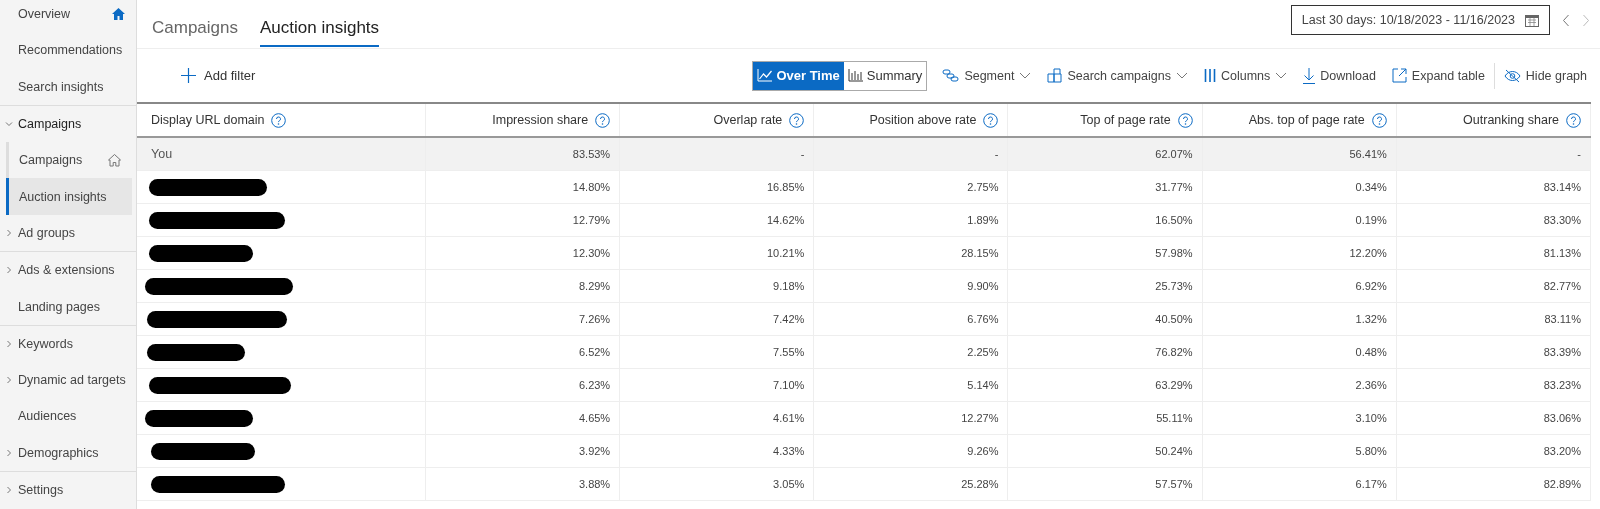 Image resolution: width=1600 pixels, height=509 pixels. Describe the element at coordinates (1299, 154) in the screenshot. I see `table-cell: 56.41%` at that location.